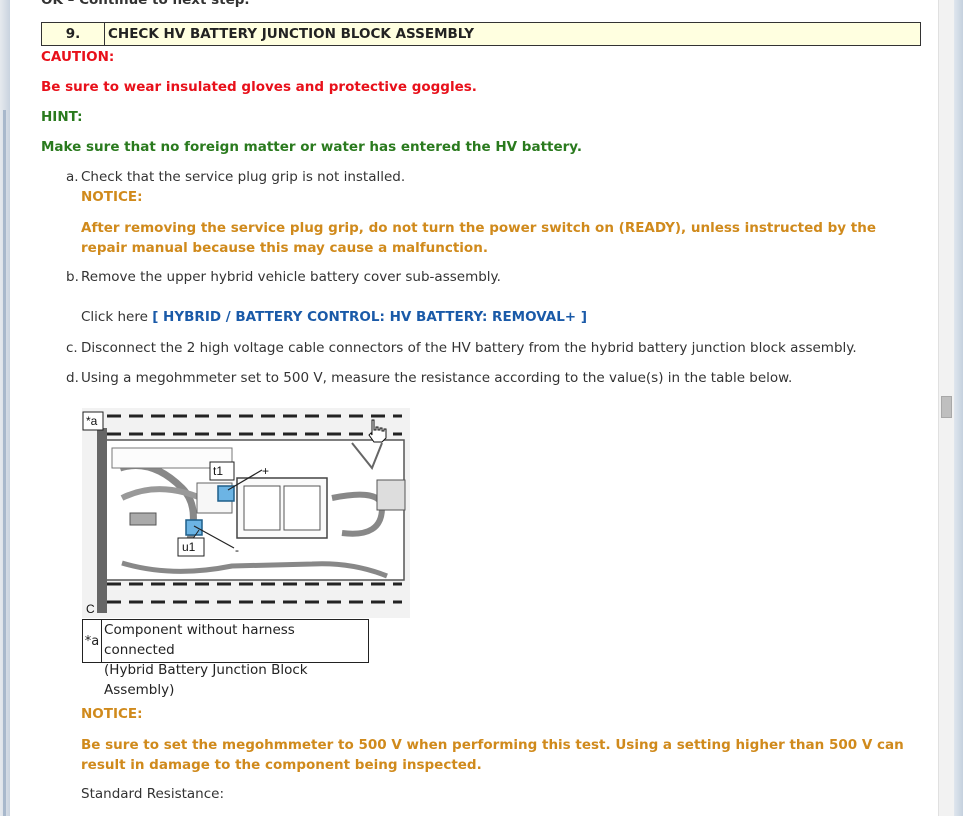  Describe the element at coordinates (145, 4) in the screenshot. I see `previous-step-result: OK – Continue to next step.` at that location.